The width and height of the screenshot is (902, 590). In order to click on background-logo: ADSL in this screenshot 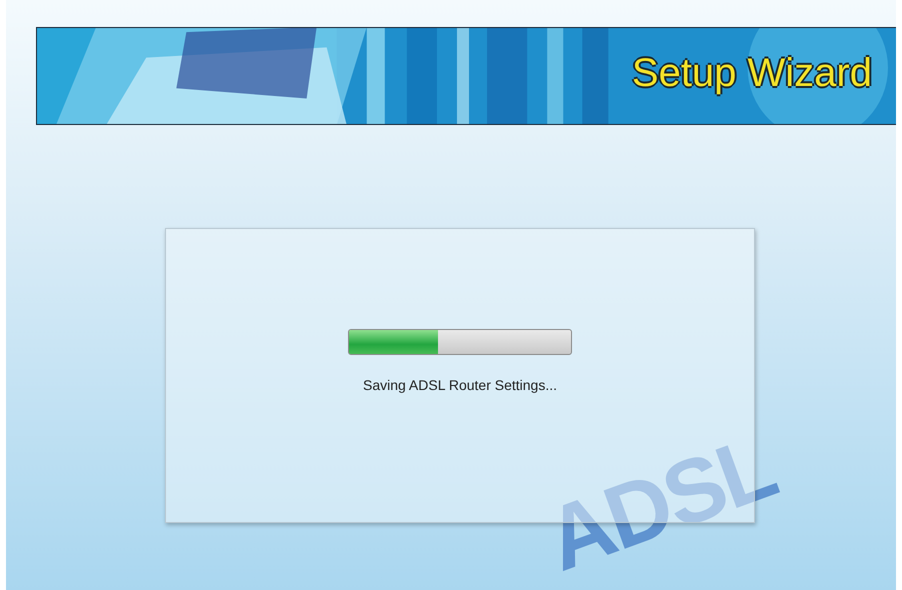, I will do `click(660, 504)`.